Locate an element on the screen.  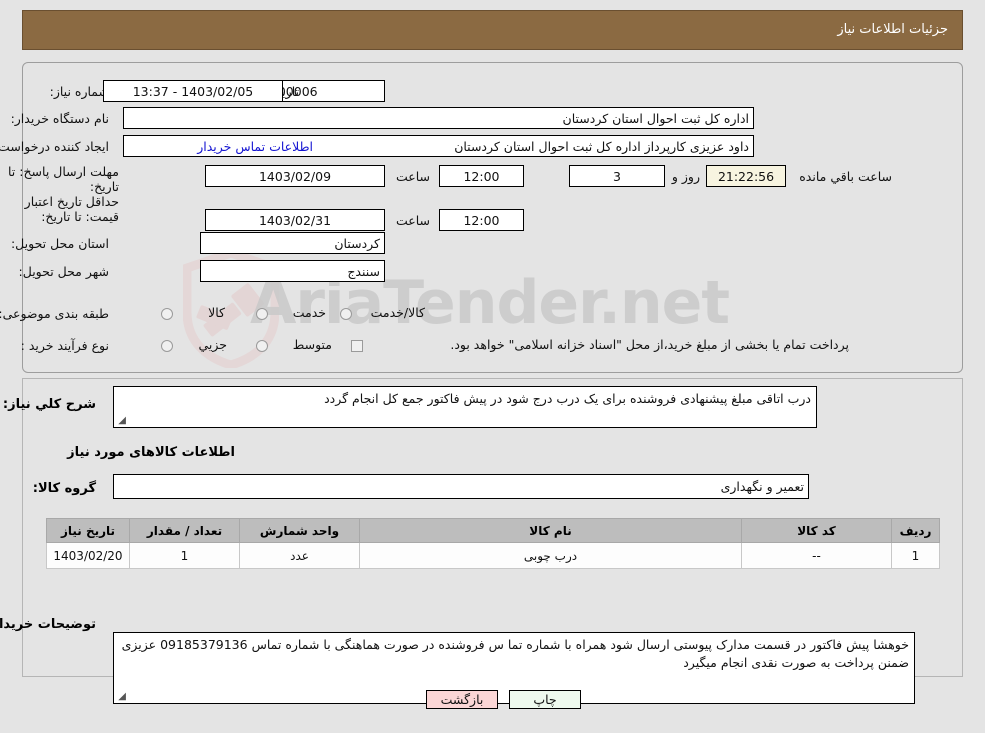
section-divider-top is located at coordinates (492, 378).